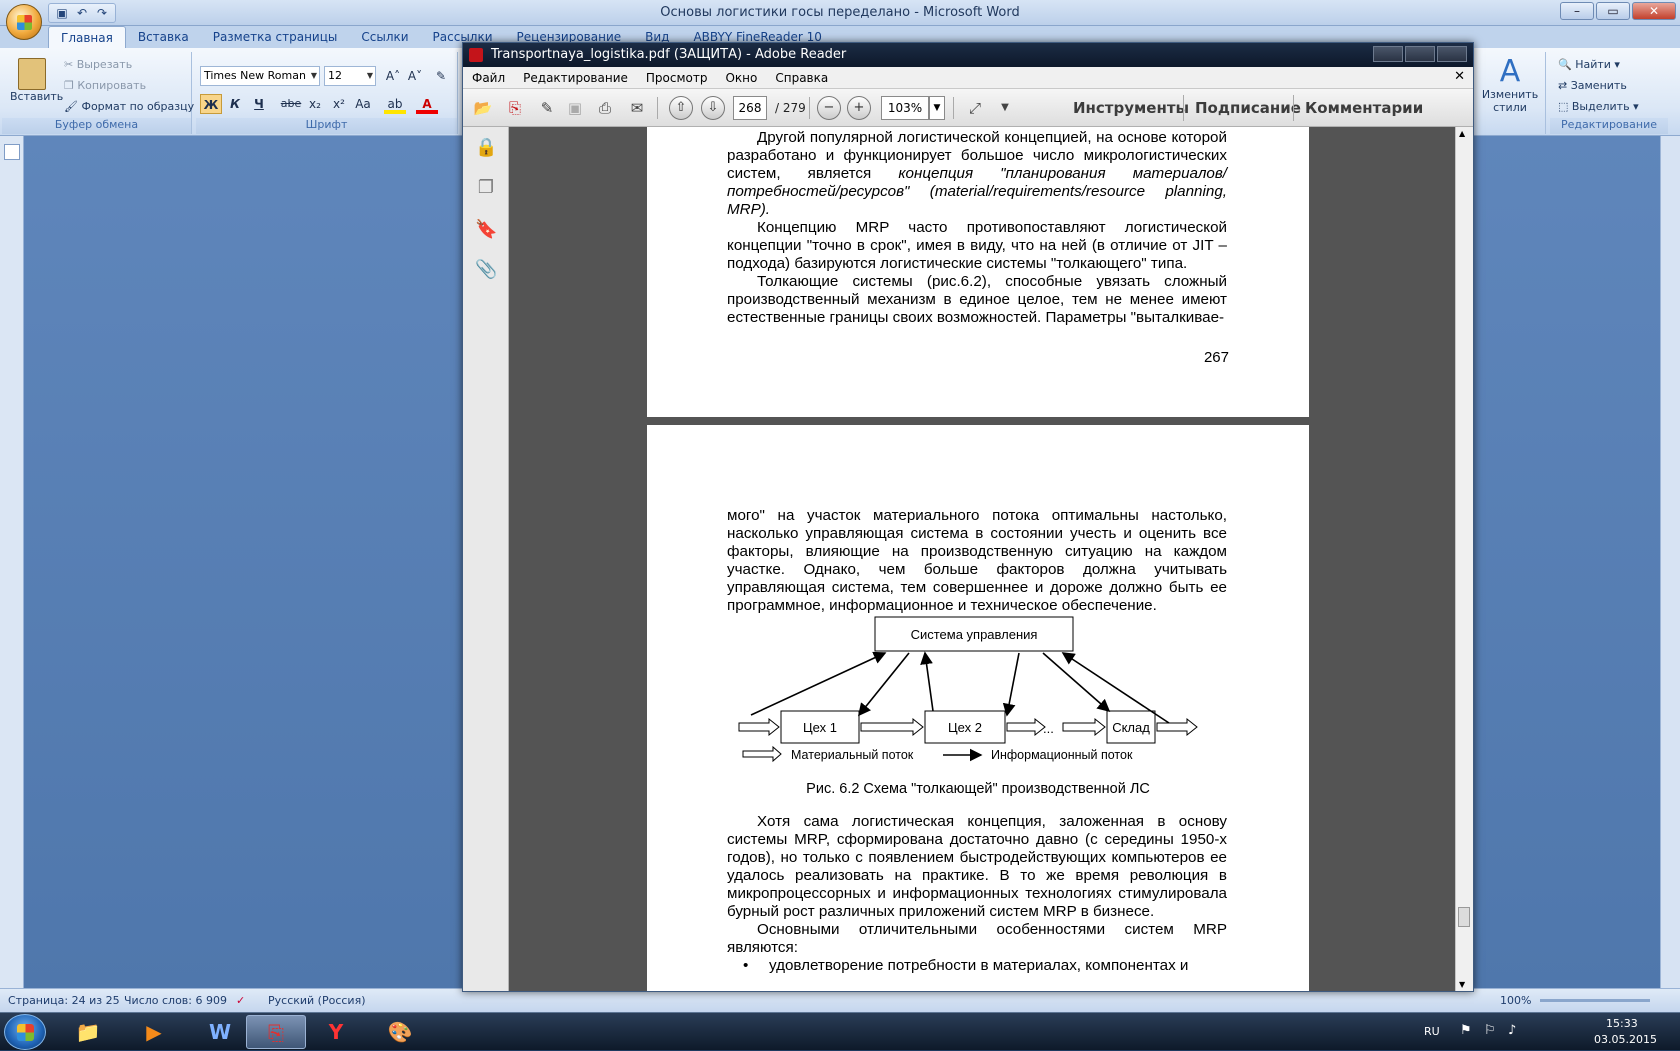  I want to click on bold-button: Ж, so click(211, 104).